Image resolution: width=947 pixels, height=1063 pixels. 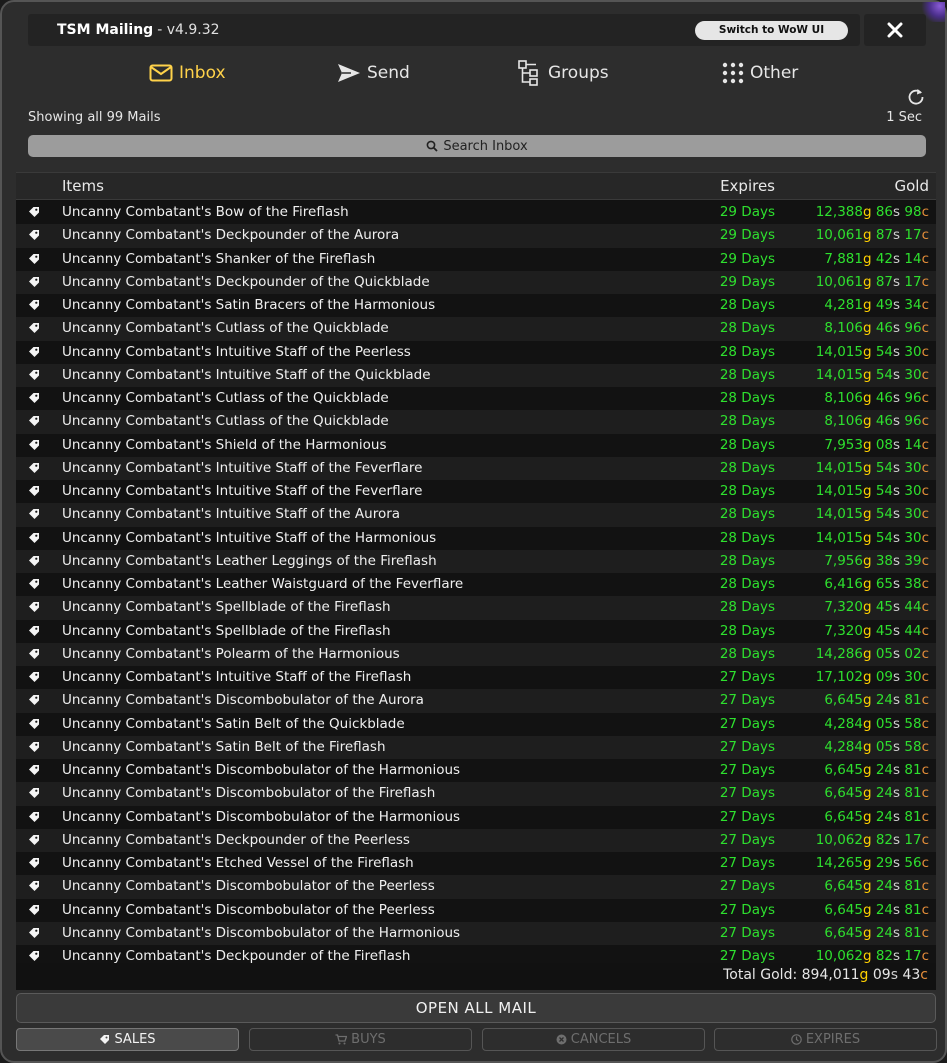 I want to click on tab-send: Send, so click(x=373, y=73).